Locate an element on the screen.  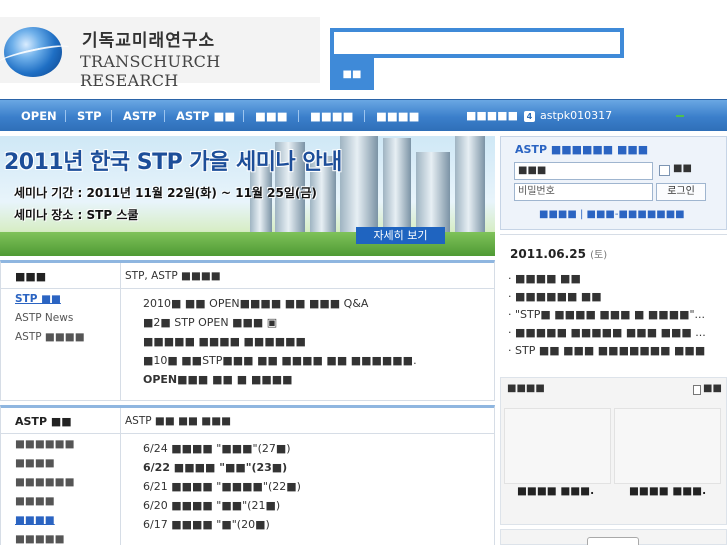
search-input is located at coordinates (477, 43).